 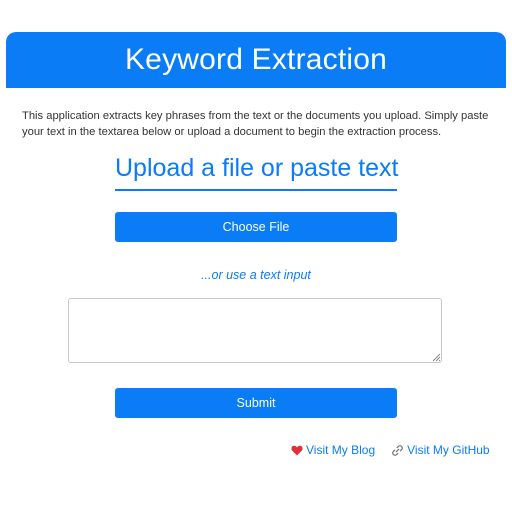 I want to click on app-header: Keyword Extraction, so click(x=256, y=60).